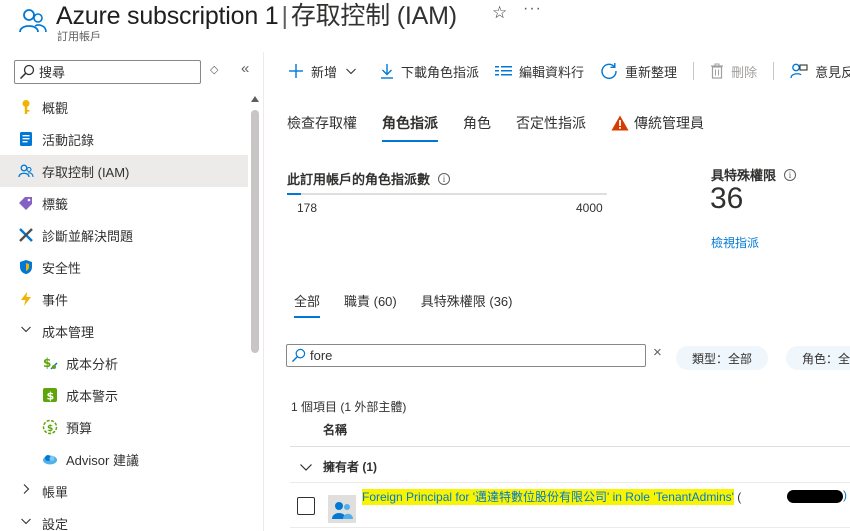 Image resolution: width=850 pixels, height=531 pixels. What do you see at coordinates (124, 491) in the screenshot?
I see `sidebar-group-billing: 帳單` at bounding box center [124, 491].